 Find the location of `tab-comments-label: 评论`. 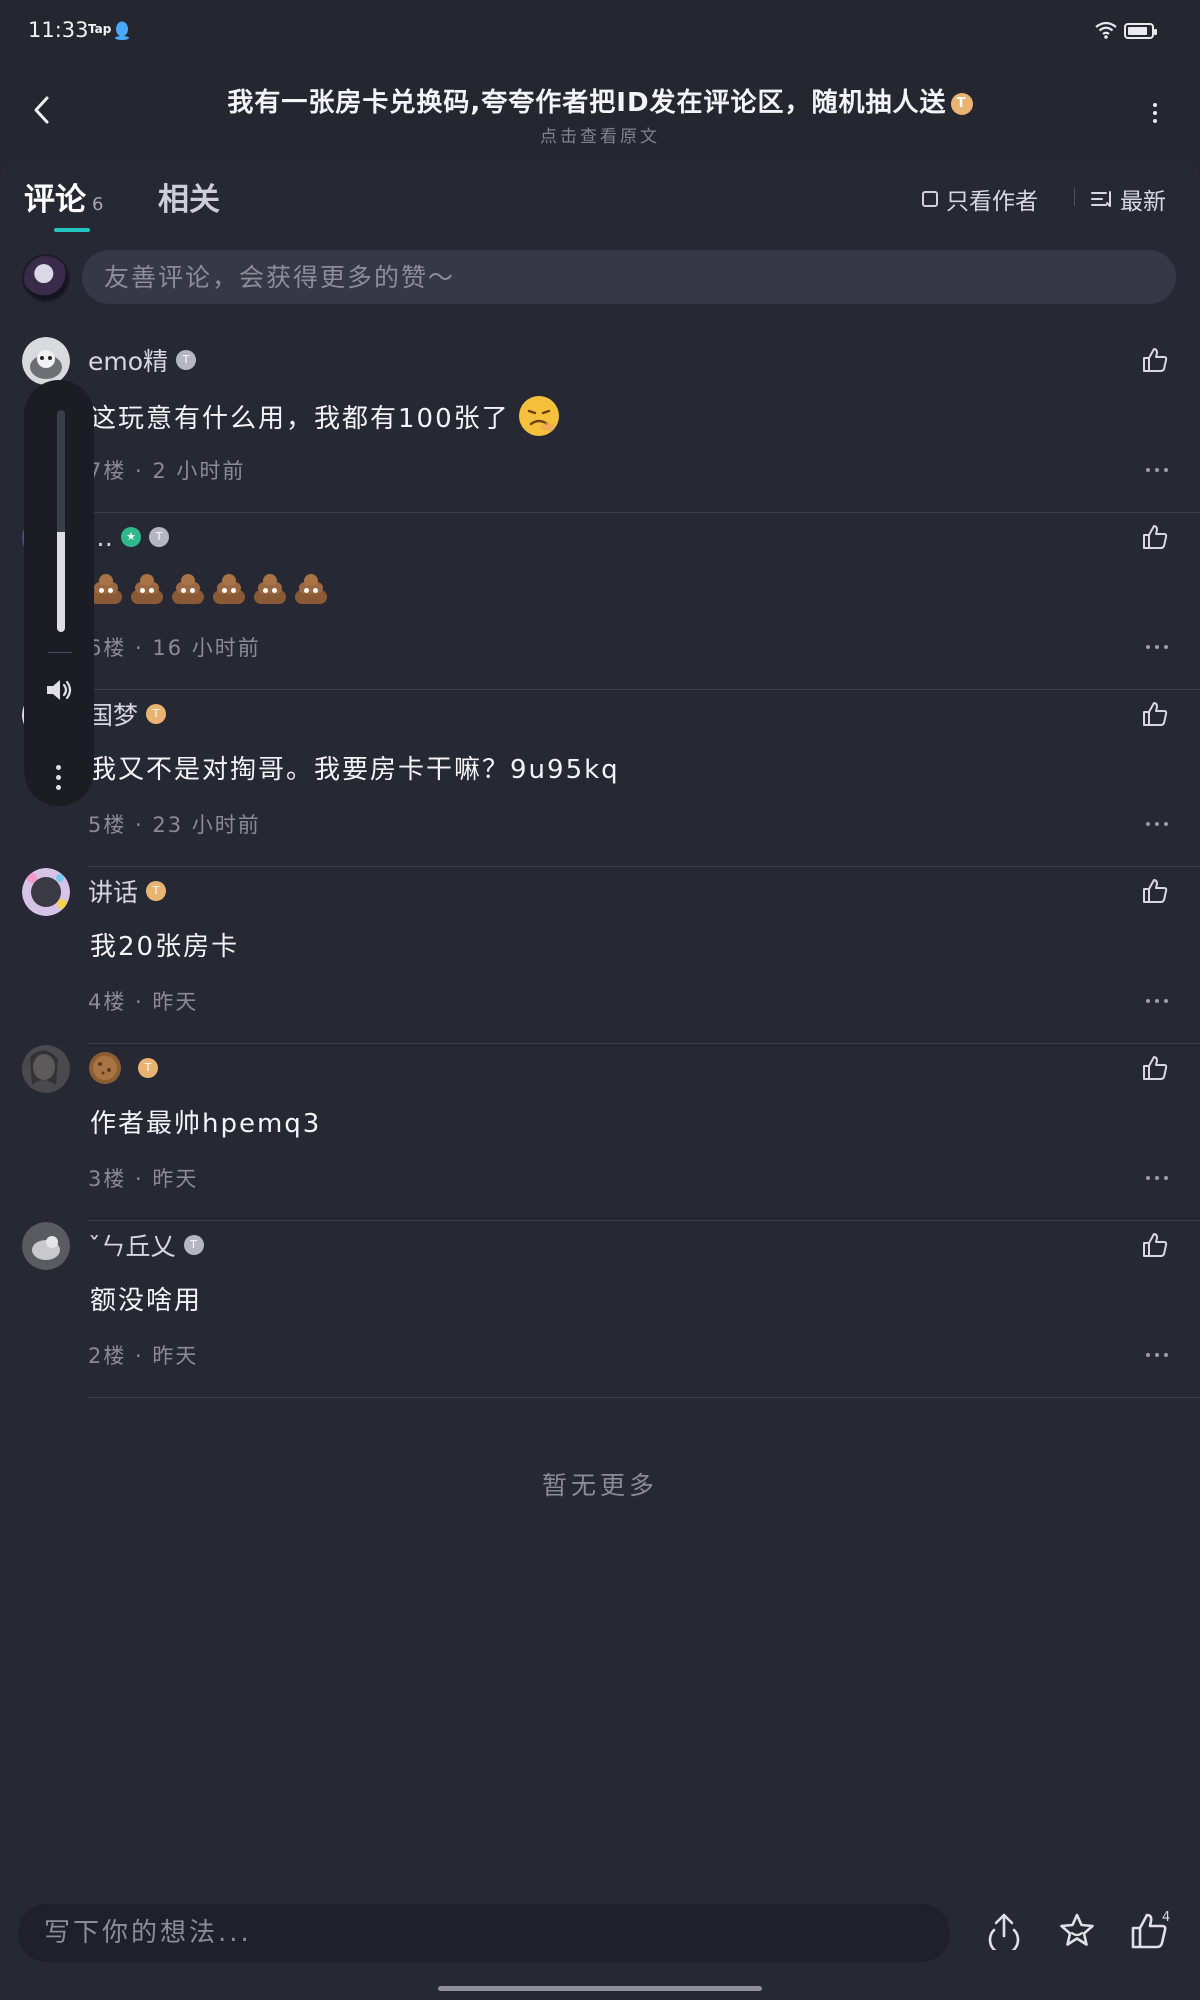

tab-comments-label: 评论 is located at coordinates (55, 200).